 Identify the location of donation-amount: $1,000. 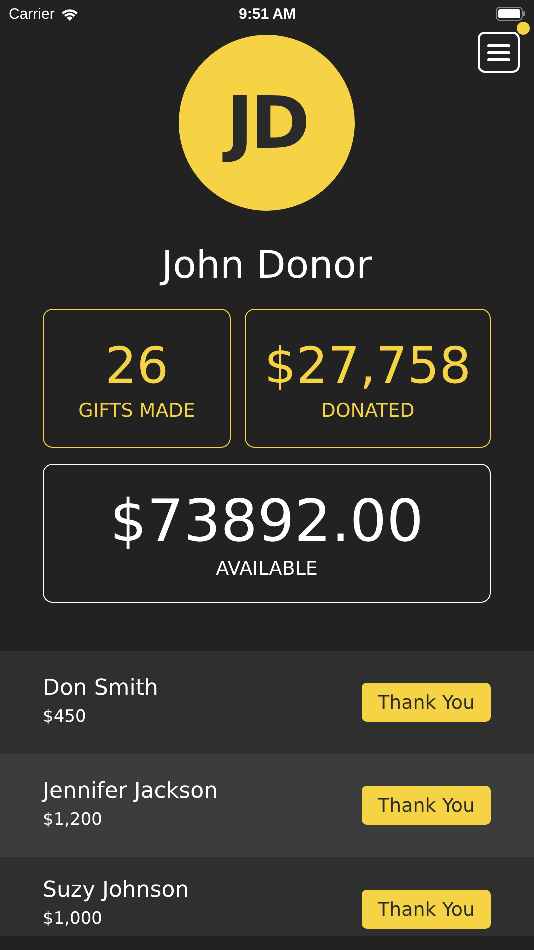
(73, 919).